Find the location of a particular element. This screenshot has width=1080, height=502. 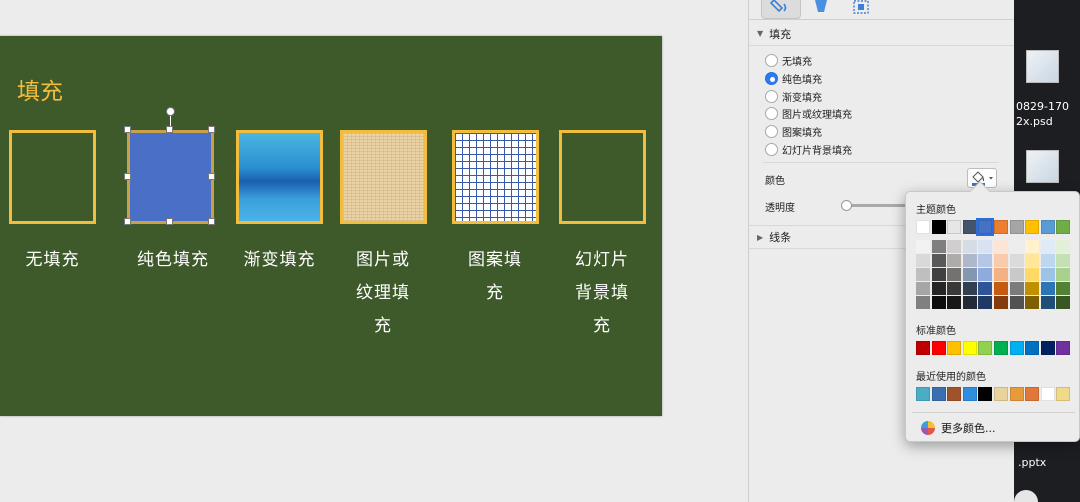

texture-fill-label: 图片或纹理填充 is located at coordinates (383, 293).